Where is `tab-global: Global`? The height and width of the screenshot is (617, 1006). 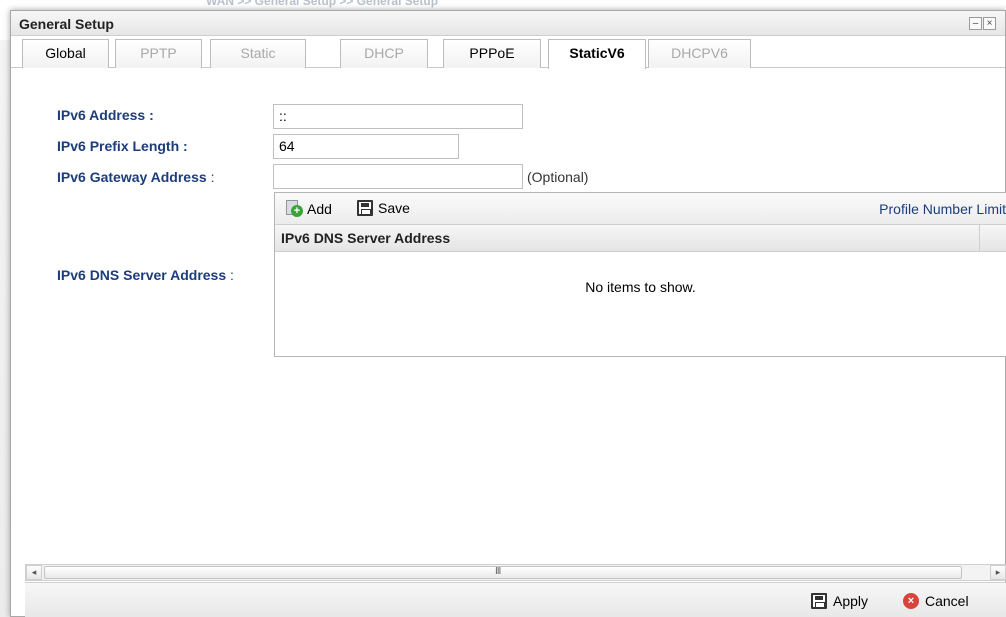 tab-global: Global is located at coordinates (65, 53).